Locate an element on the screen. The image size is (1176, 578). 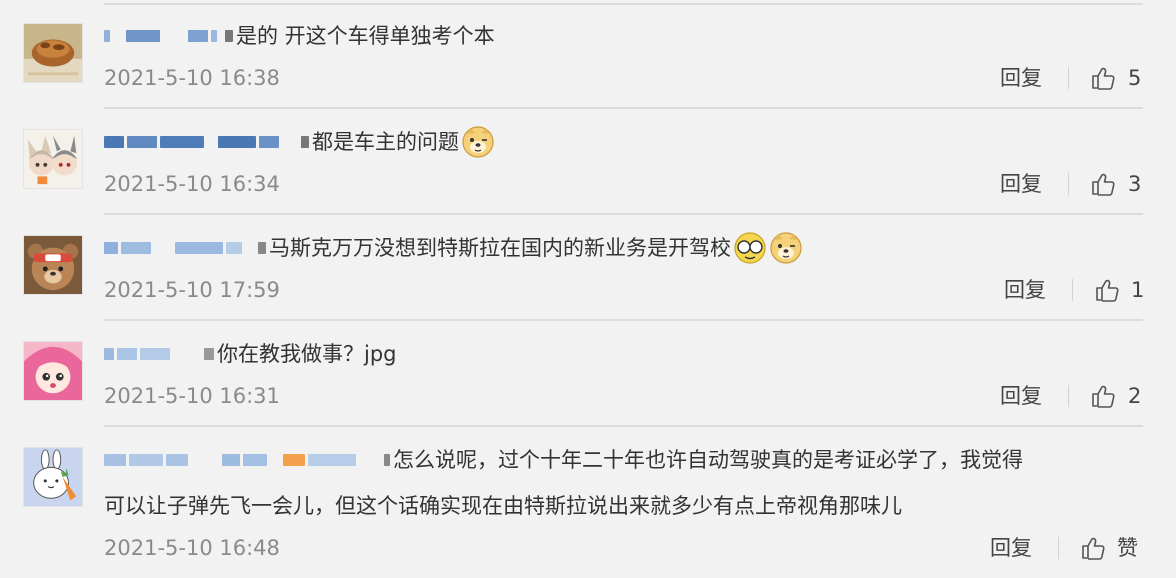
avatar-rabbit-carrot-icon is located at coordinates (53, 477).